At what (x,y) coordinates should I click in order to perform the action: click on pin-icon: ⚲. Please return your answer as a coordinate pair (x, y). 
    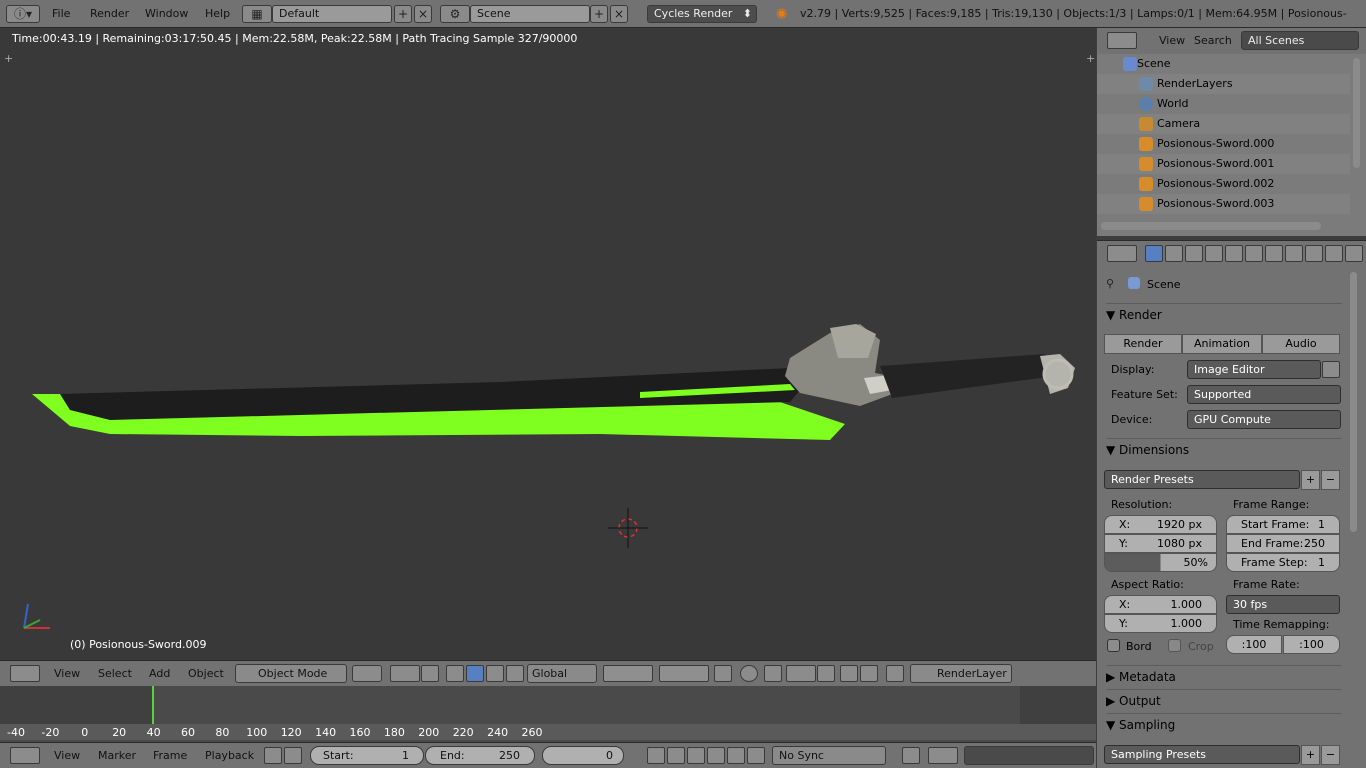
    Looking at the image, I should click on (1110, 283).